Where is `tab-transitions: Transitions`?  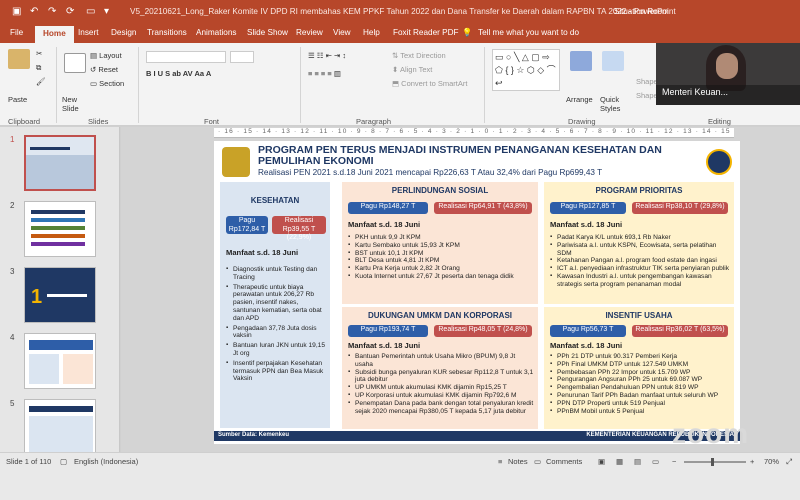
tab-transitions: Transitions is located at coordinates (167, 32).